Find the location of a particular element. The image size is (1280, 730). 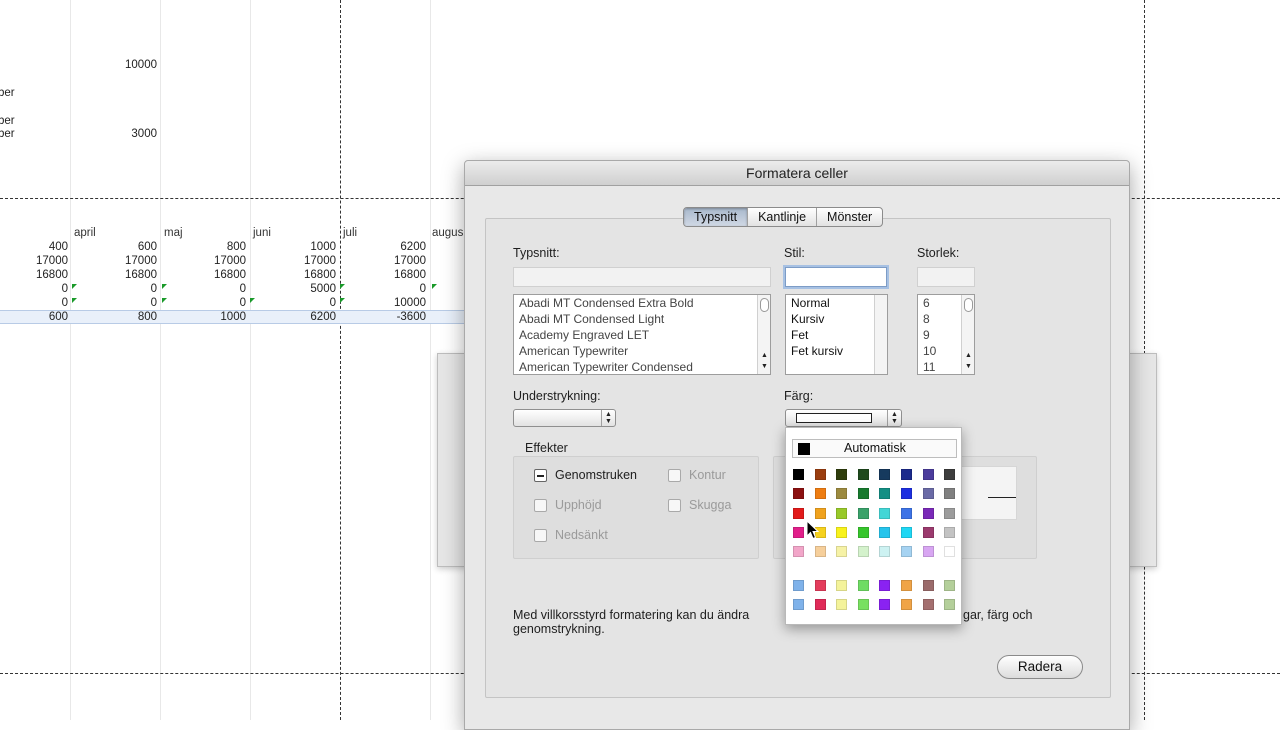

automatic-color-button: Automatisk is located at coordinates (874, 448).